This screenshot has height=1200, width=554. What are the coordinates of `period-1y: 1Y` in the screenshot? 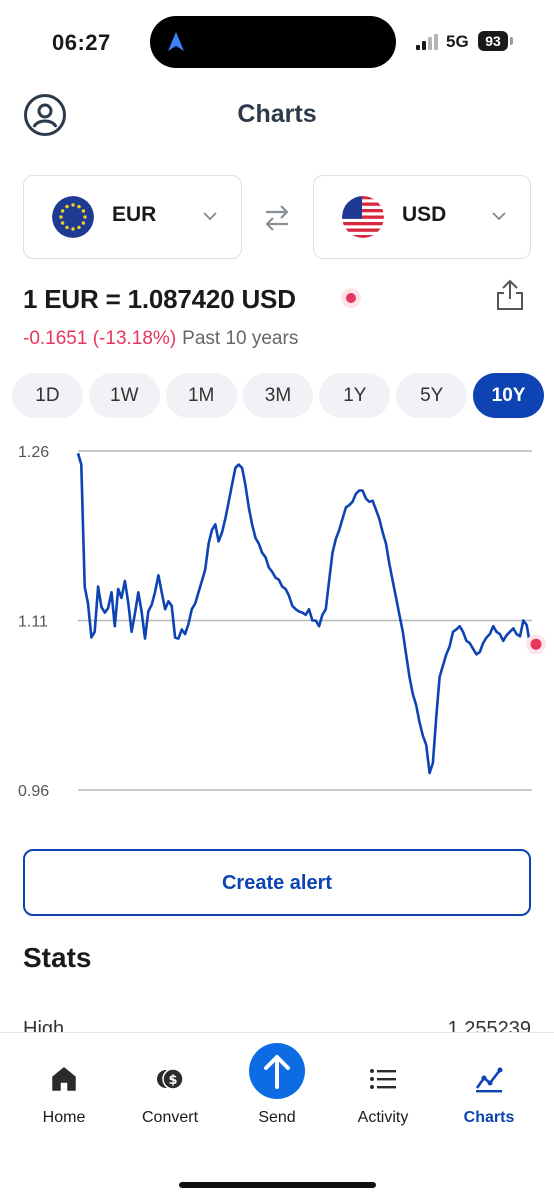 It's located at (355, 395).